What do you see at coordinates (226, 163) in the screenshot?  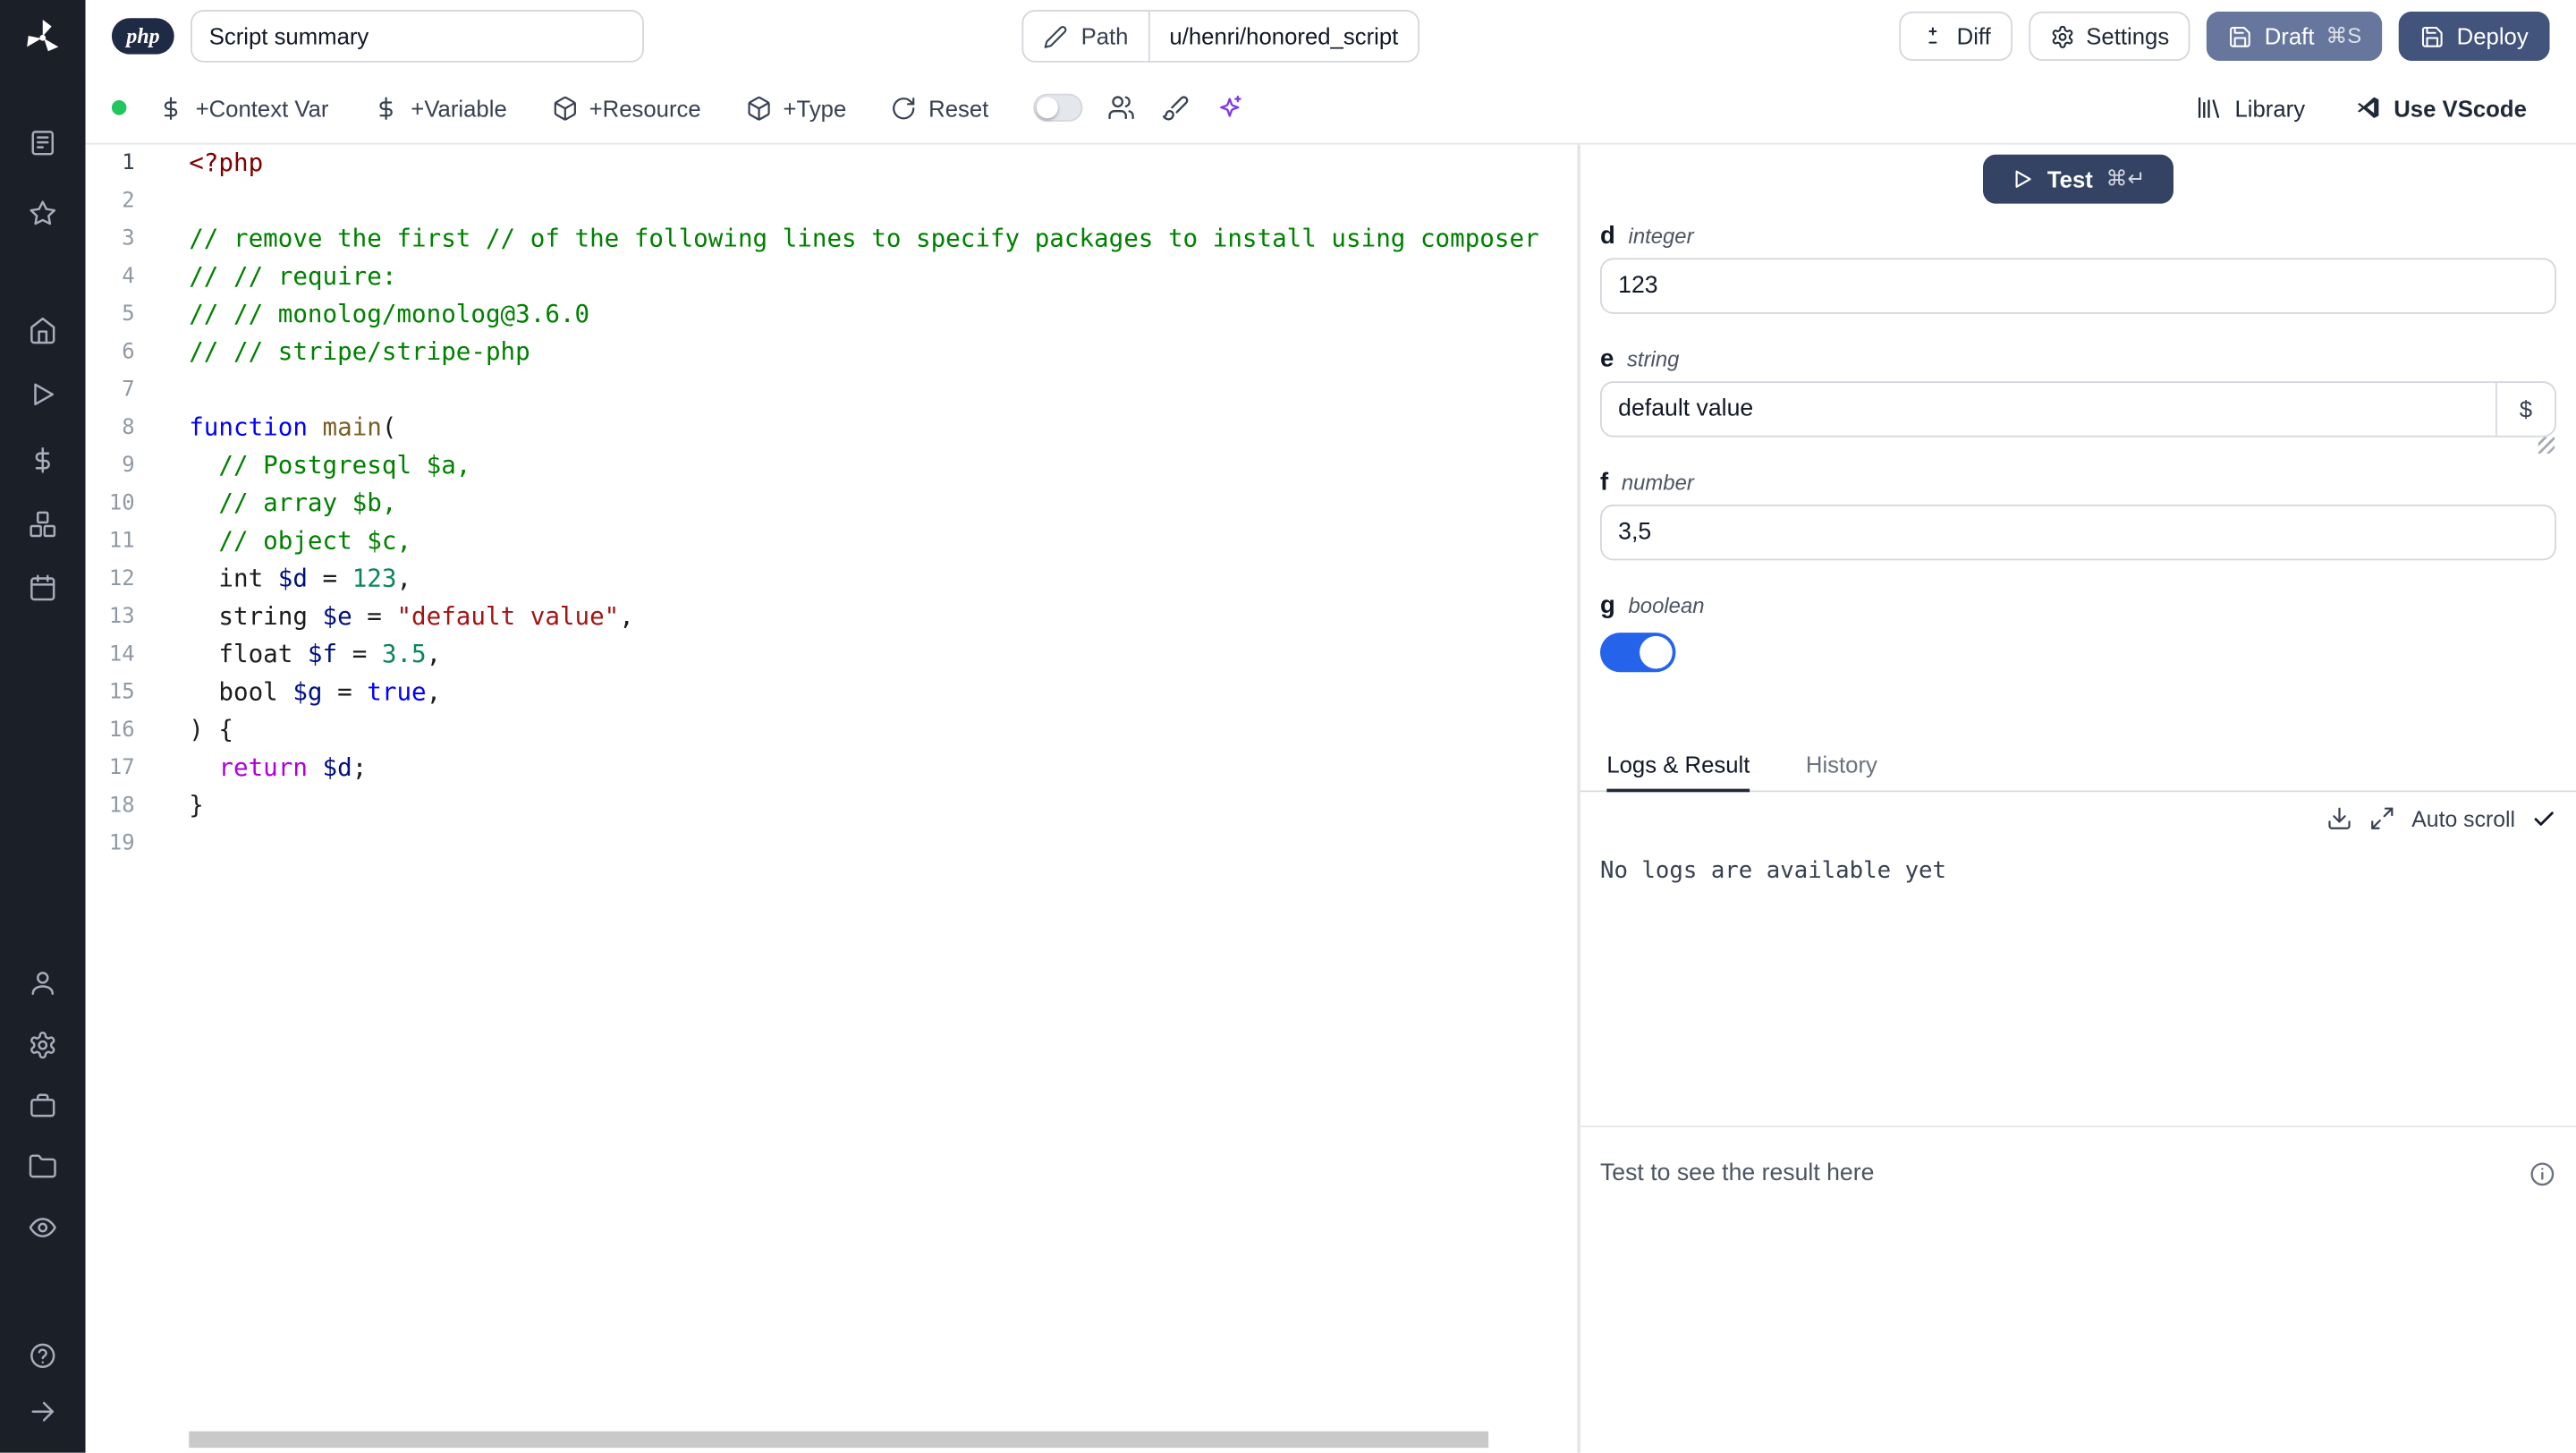 I see `code-text: <?php` at bounding box center [226, 163].